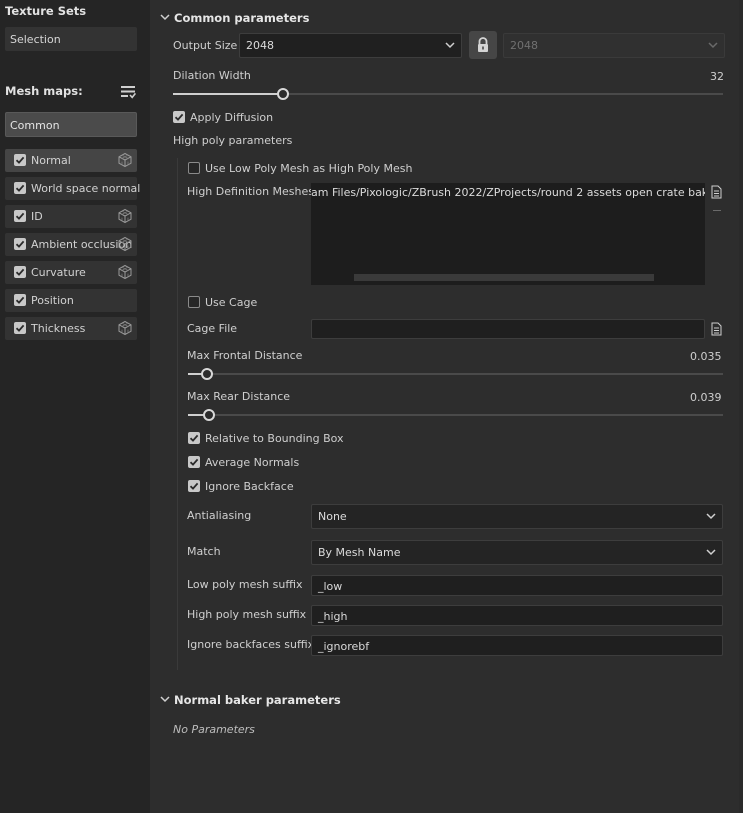  I want to click on normal-baker-parameters-title: Normal baker parameters, so click(257, 700).